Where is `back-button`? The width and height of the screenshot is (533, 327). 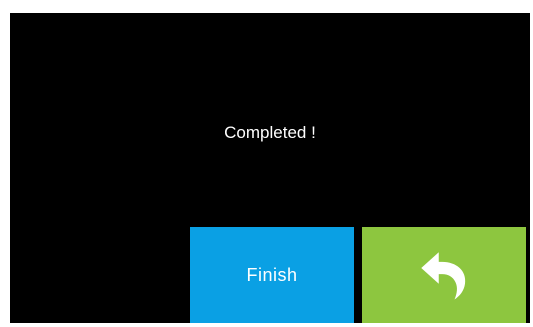
back-button is located at coordinates (444, 275).